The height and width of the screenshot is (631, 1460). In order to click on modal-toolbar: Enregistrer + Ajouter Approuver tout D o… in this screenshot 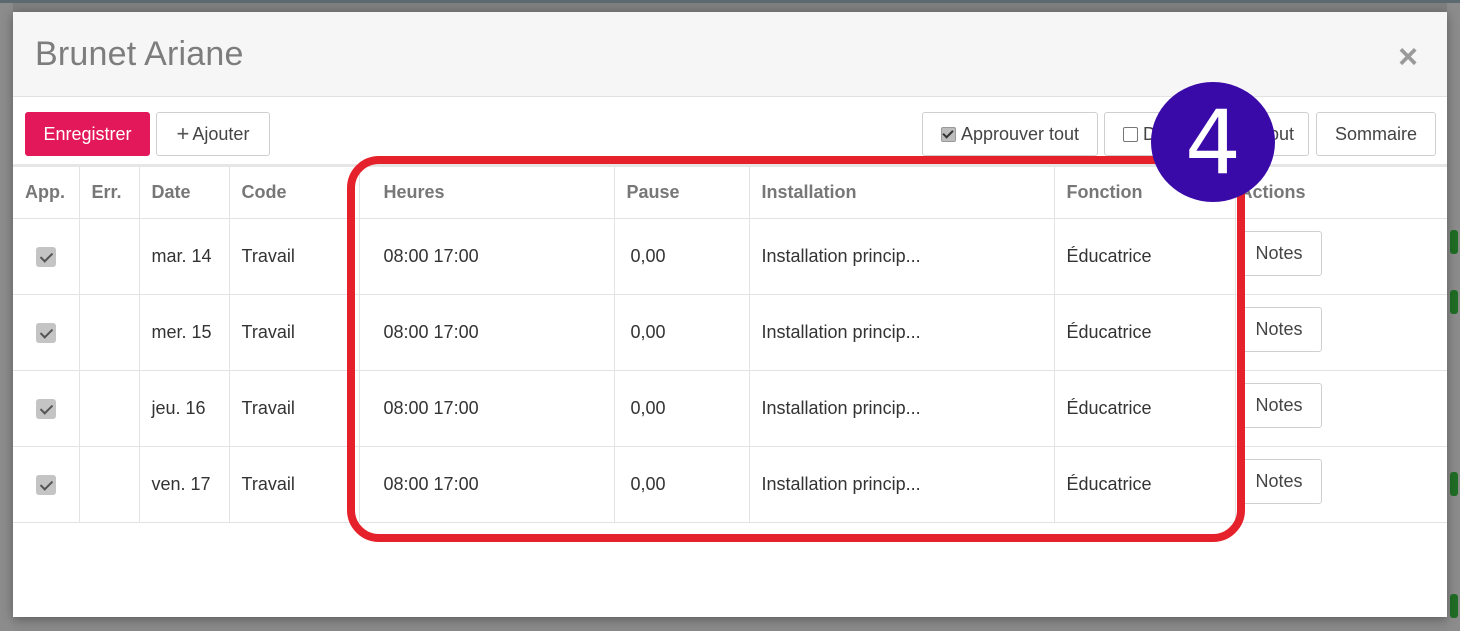, I will do `click(730, 131)`.